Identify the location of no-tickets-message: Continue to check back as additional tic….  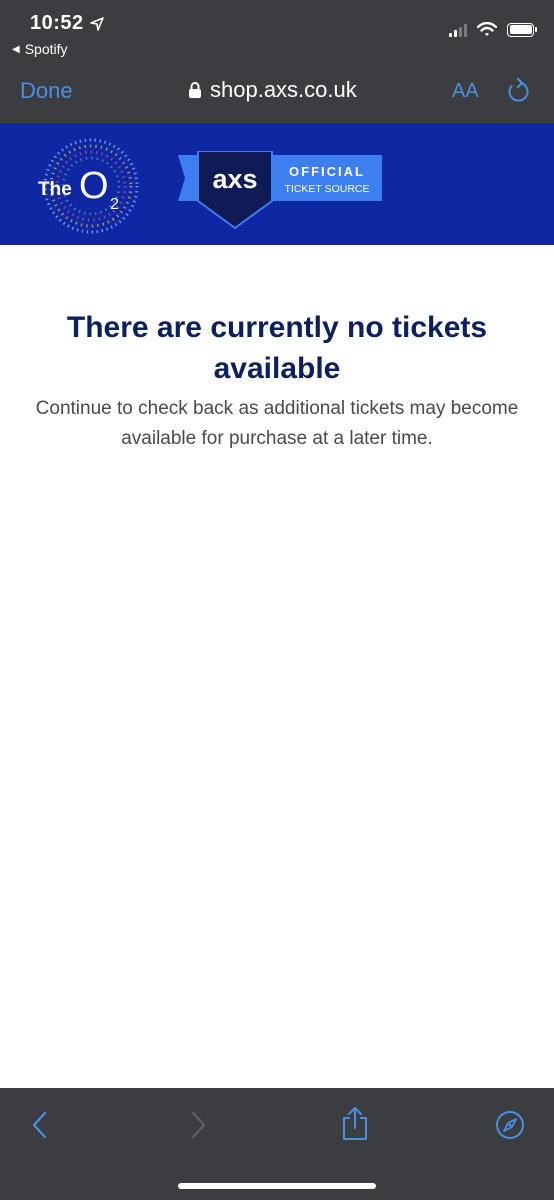
(277, 423).